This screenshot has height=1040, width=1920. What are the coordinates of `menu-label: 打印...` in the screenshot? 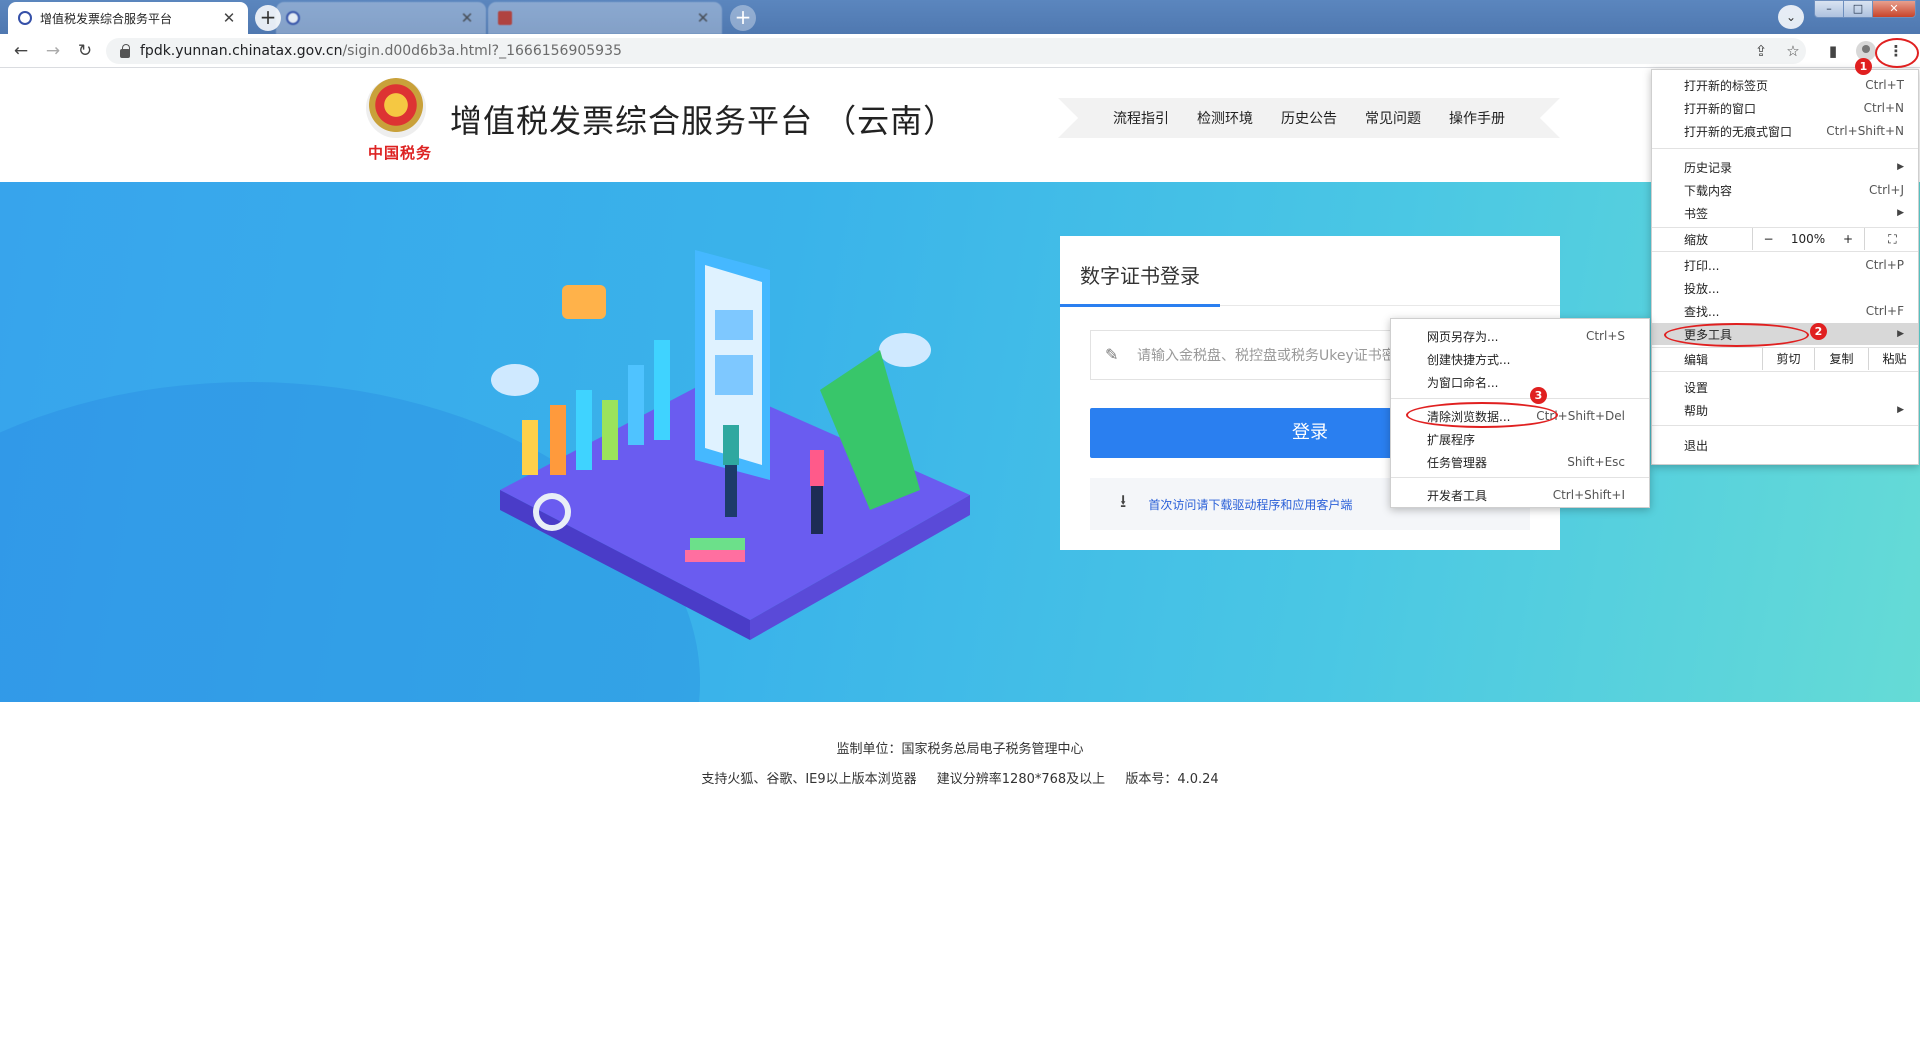 It's located at (1702, 265).